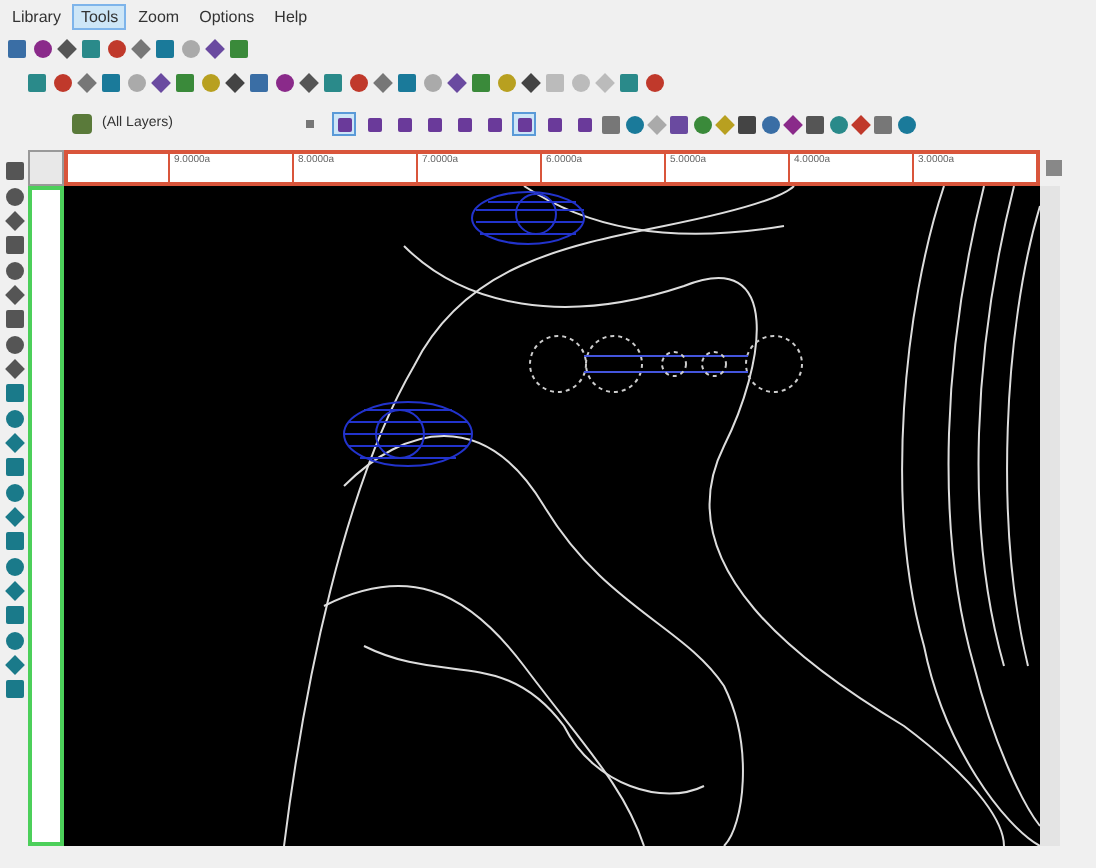  Describe the element at coordinates (99, 16) in the screenshot. I see `menu-item: Tools` at that location.